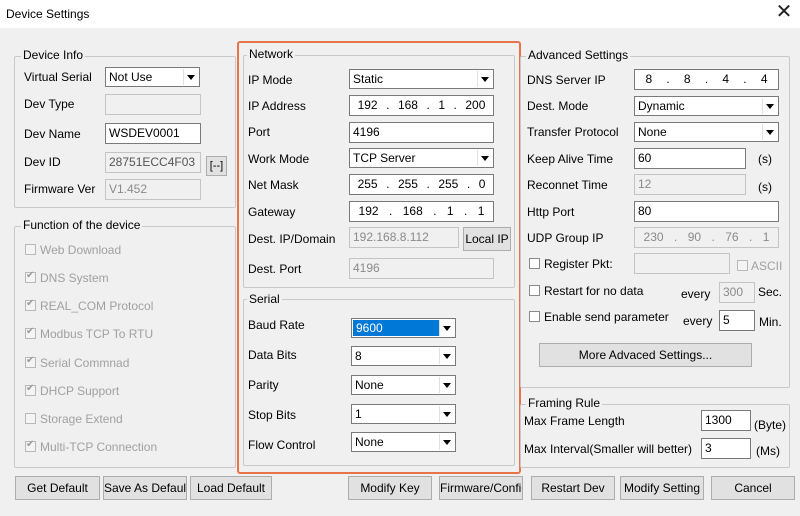  I want to click on parity-select: None, so click(403, 385).